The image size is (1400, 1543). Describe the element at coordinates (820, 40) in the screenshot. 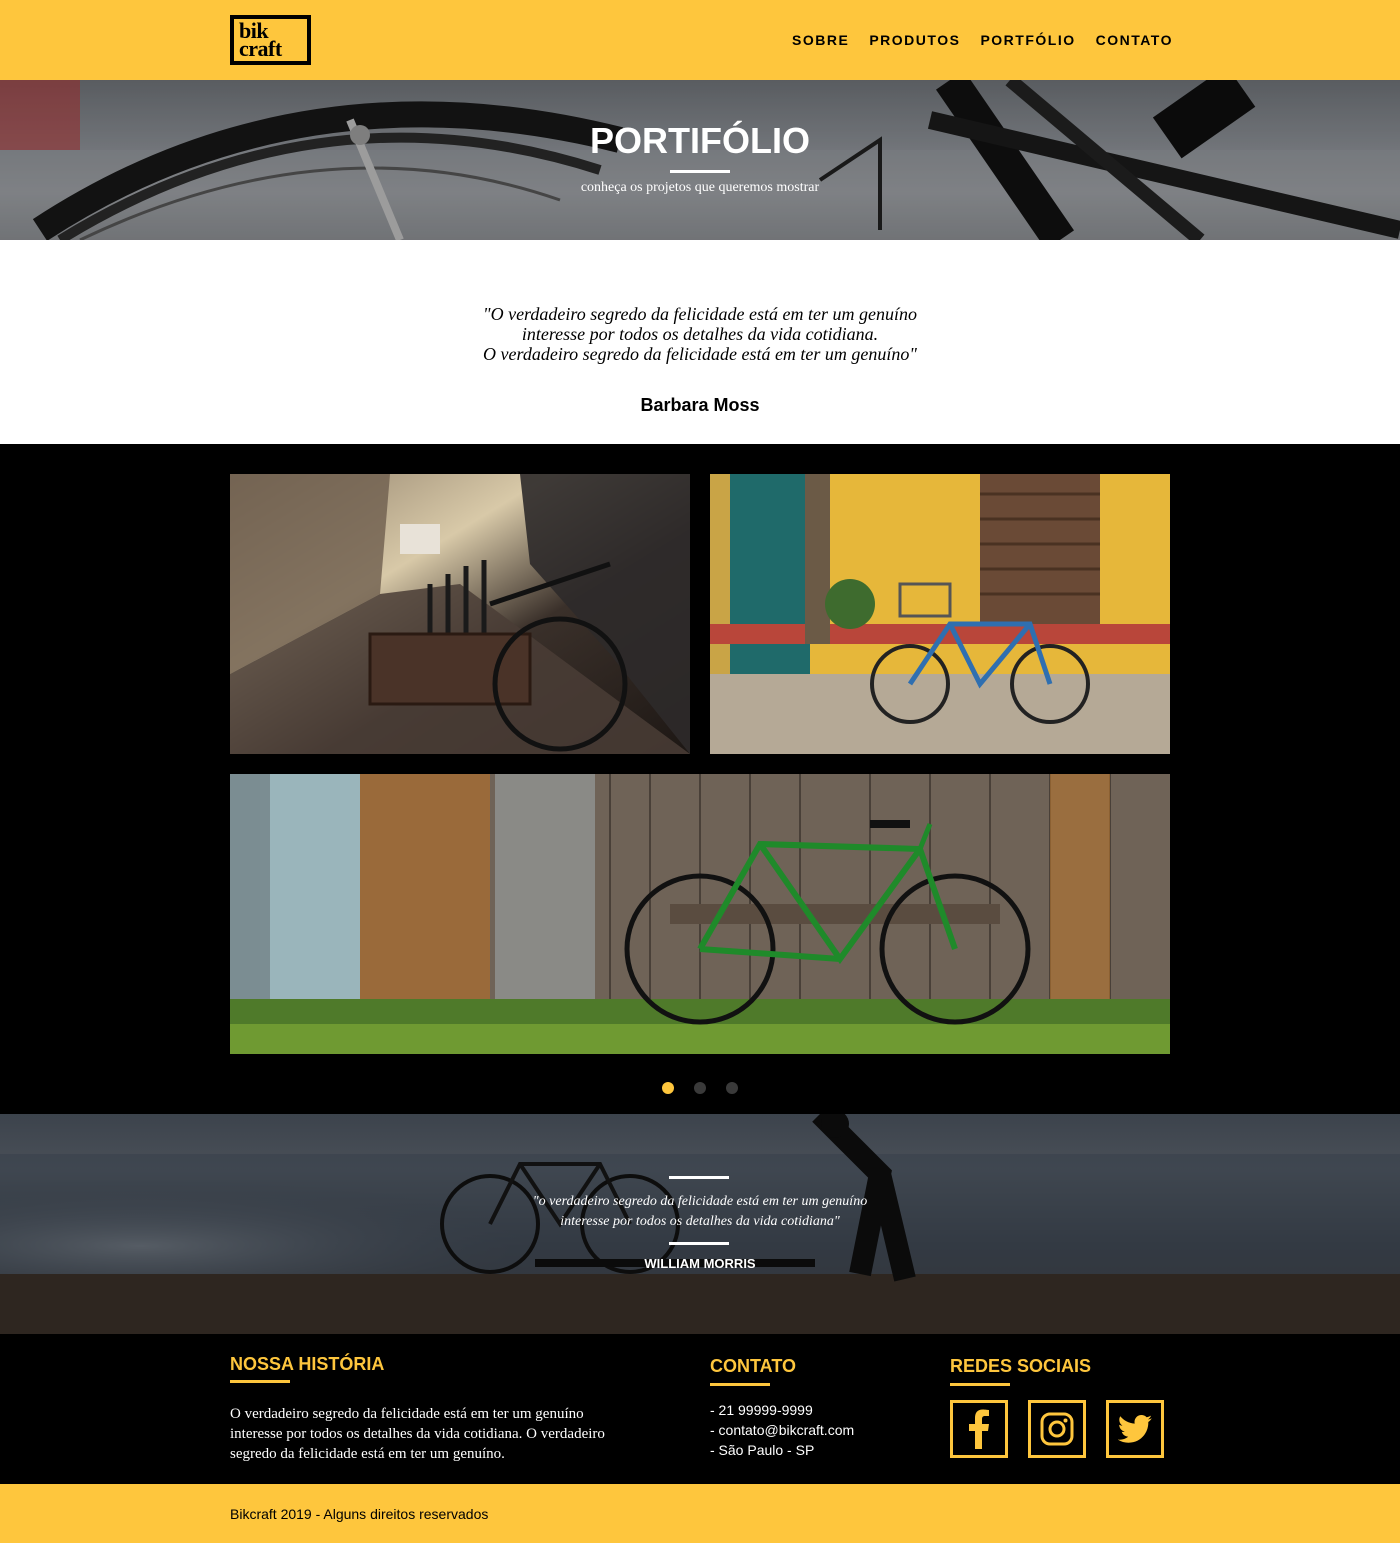

I see `nav-sobre: SOBRE` at that location.